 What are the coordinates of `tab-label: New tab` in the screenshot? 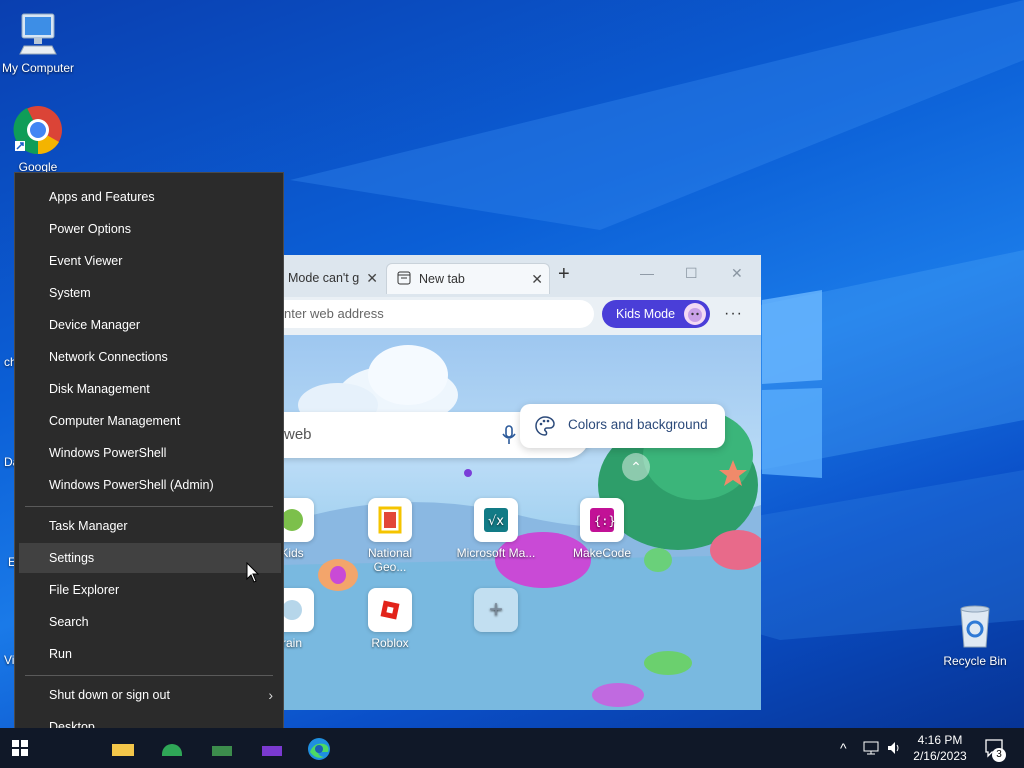 It's located at (442, 279).